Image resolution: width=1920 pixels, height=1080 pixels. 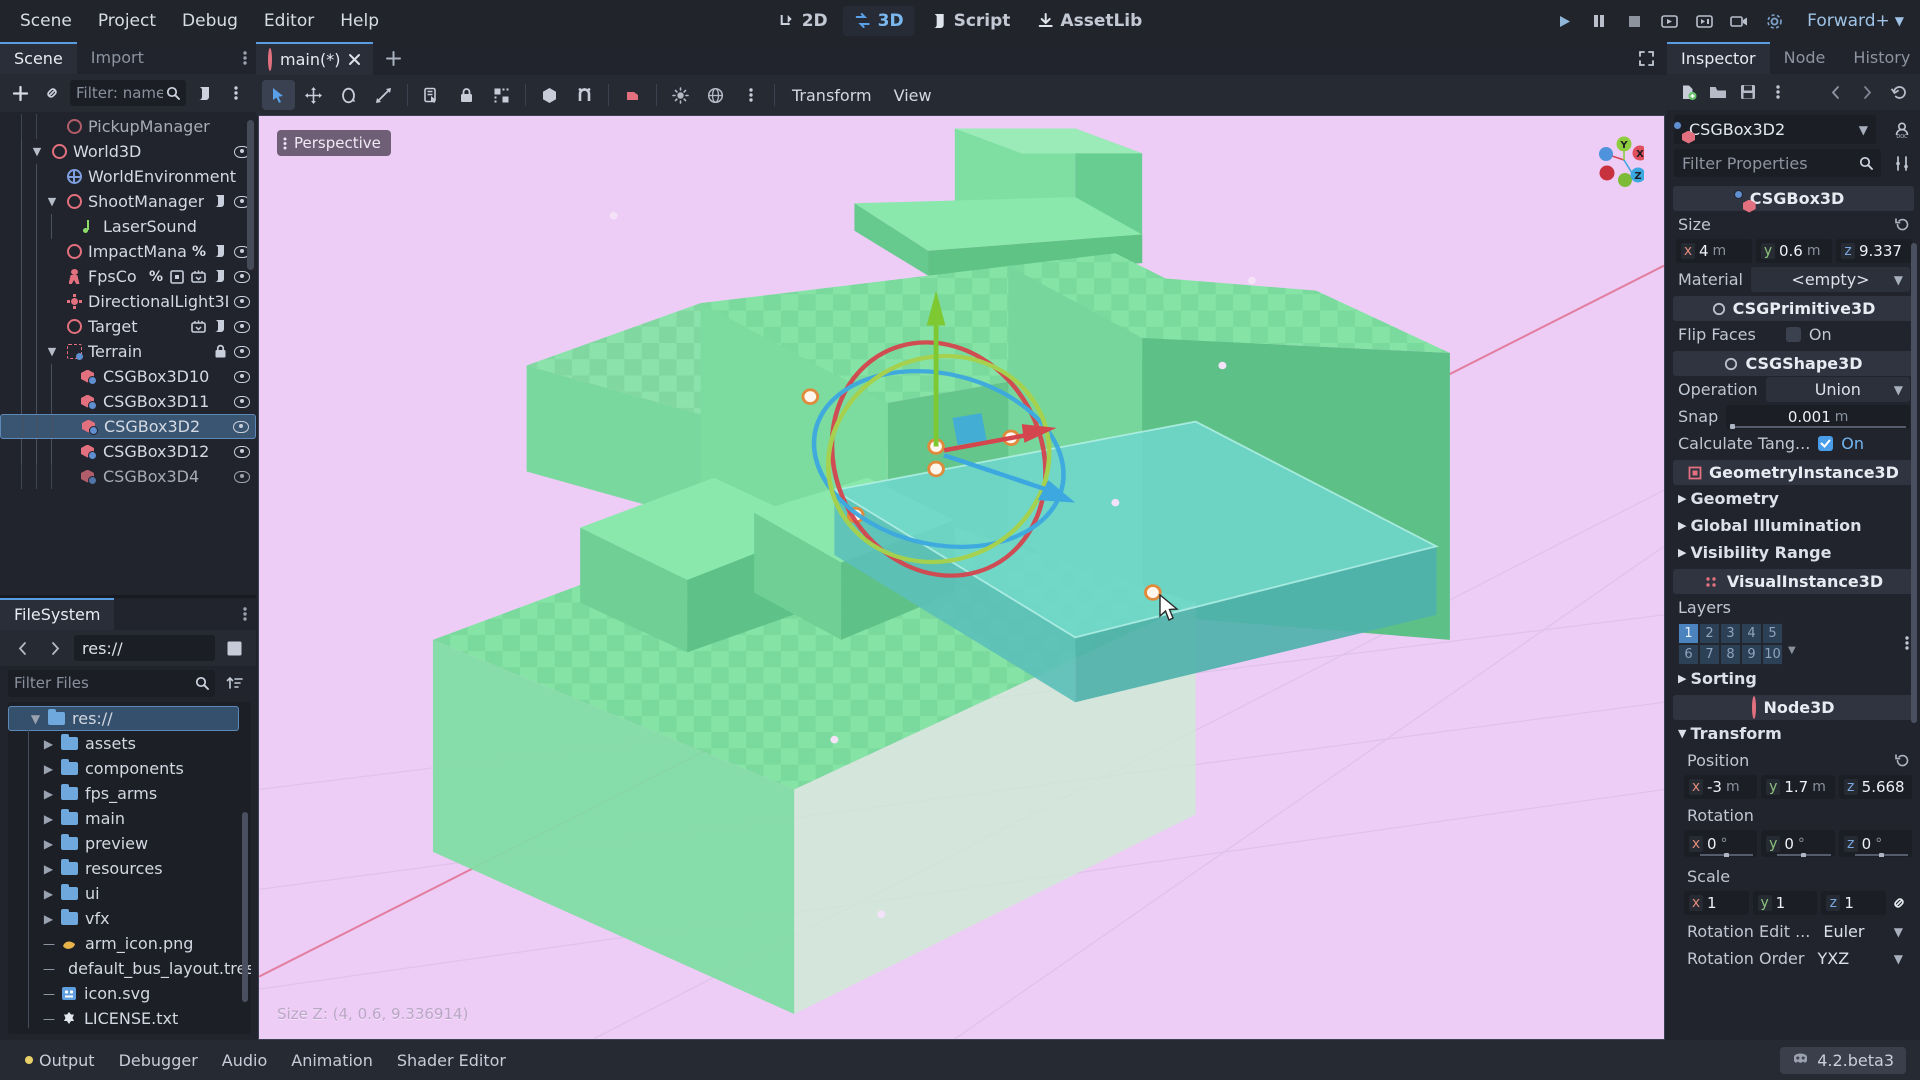 What do you see at coordinates (1777, 163) in the screenshot?
I see `property-filter-input: Filter Properties` at bounding box center [1777, 163].